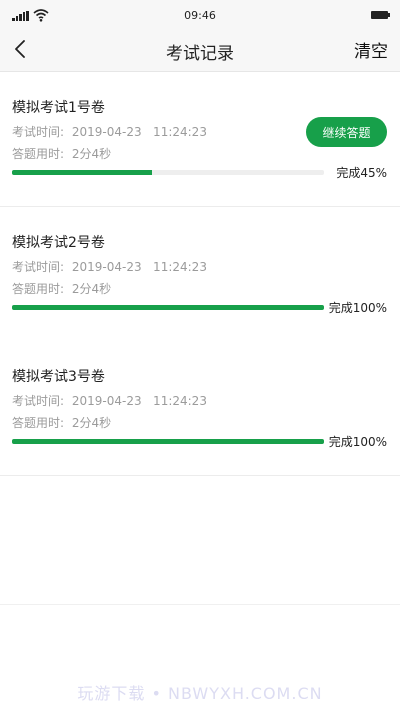 This screenshot has height=711, width=400. I want to click on divider, so click(200, 604).